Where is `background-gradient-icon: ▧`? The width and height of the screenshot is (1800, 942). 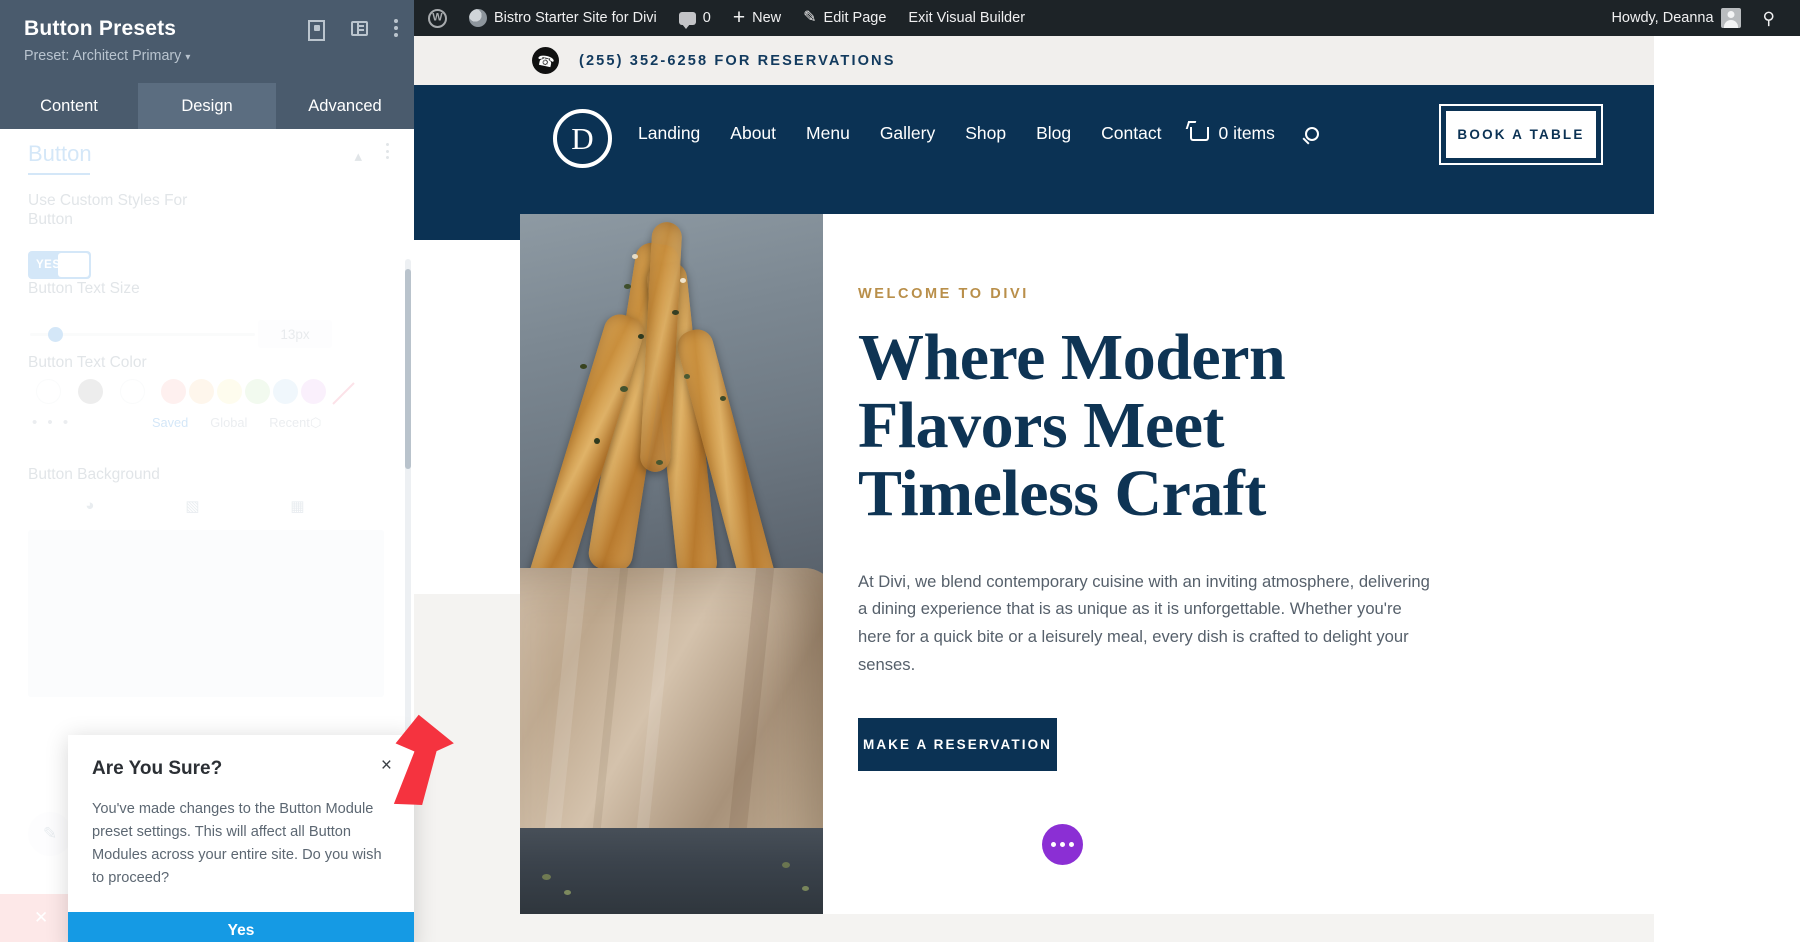 background-gradient-icon: ▧ is located at coordinates (192, 506).